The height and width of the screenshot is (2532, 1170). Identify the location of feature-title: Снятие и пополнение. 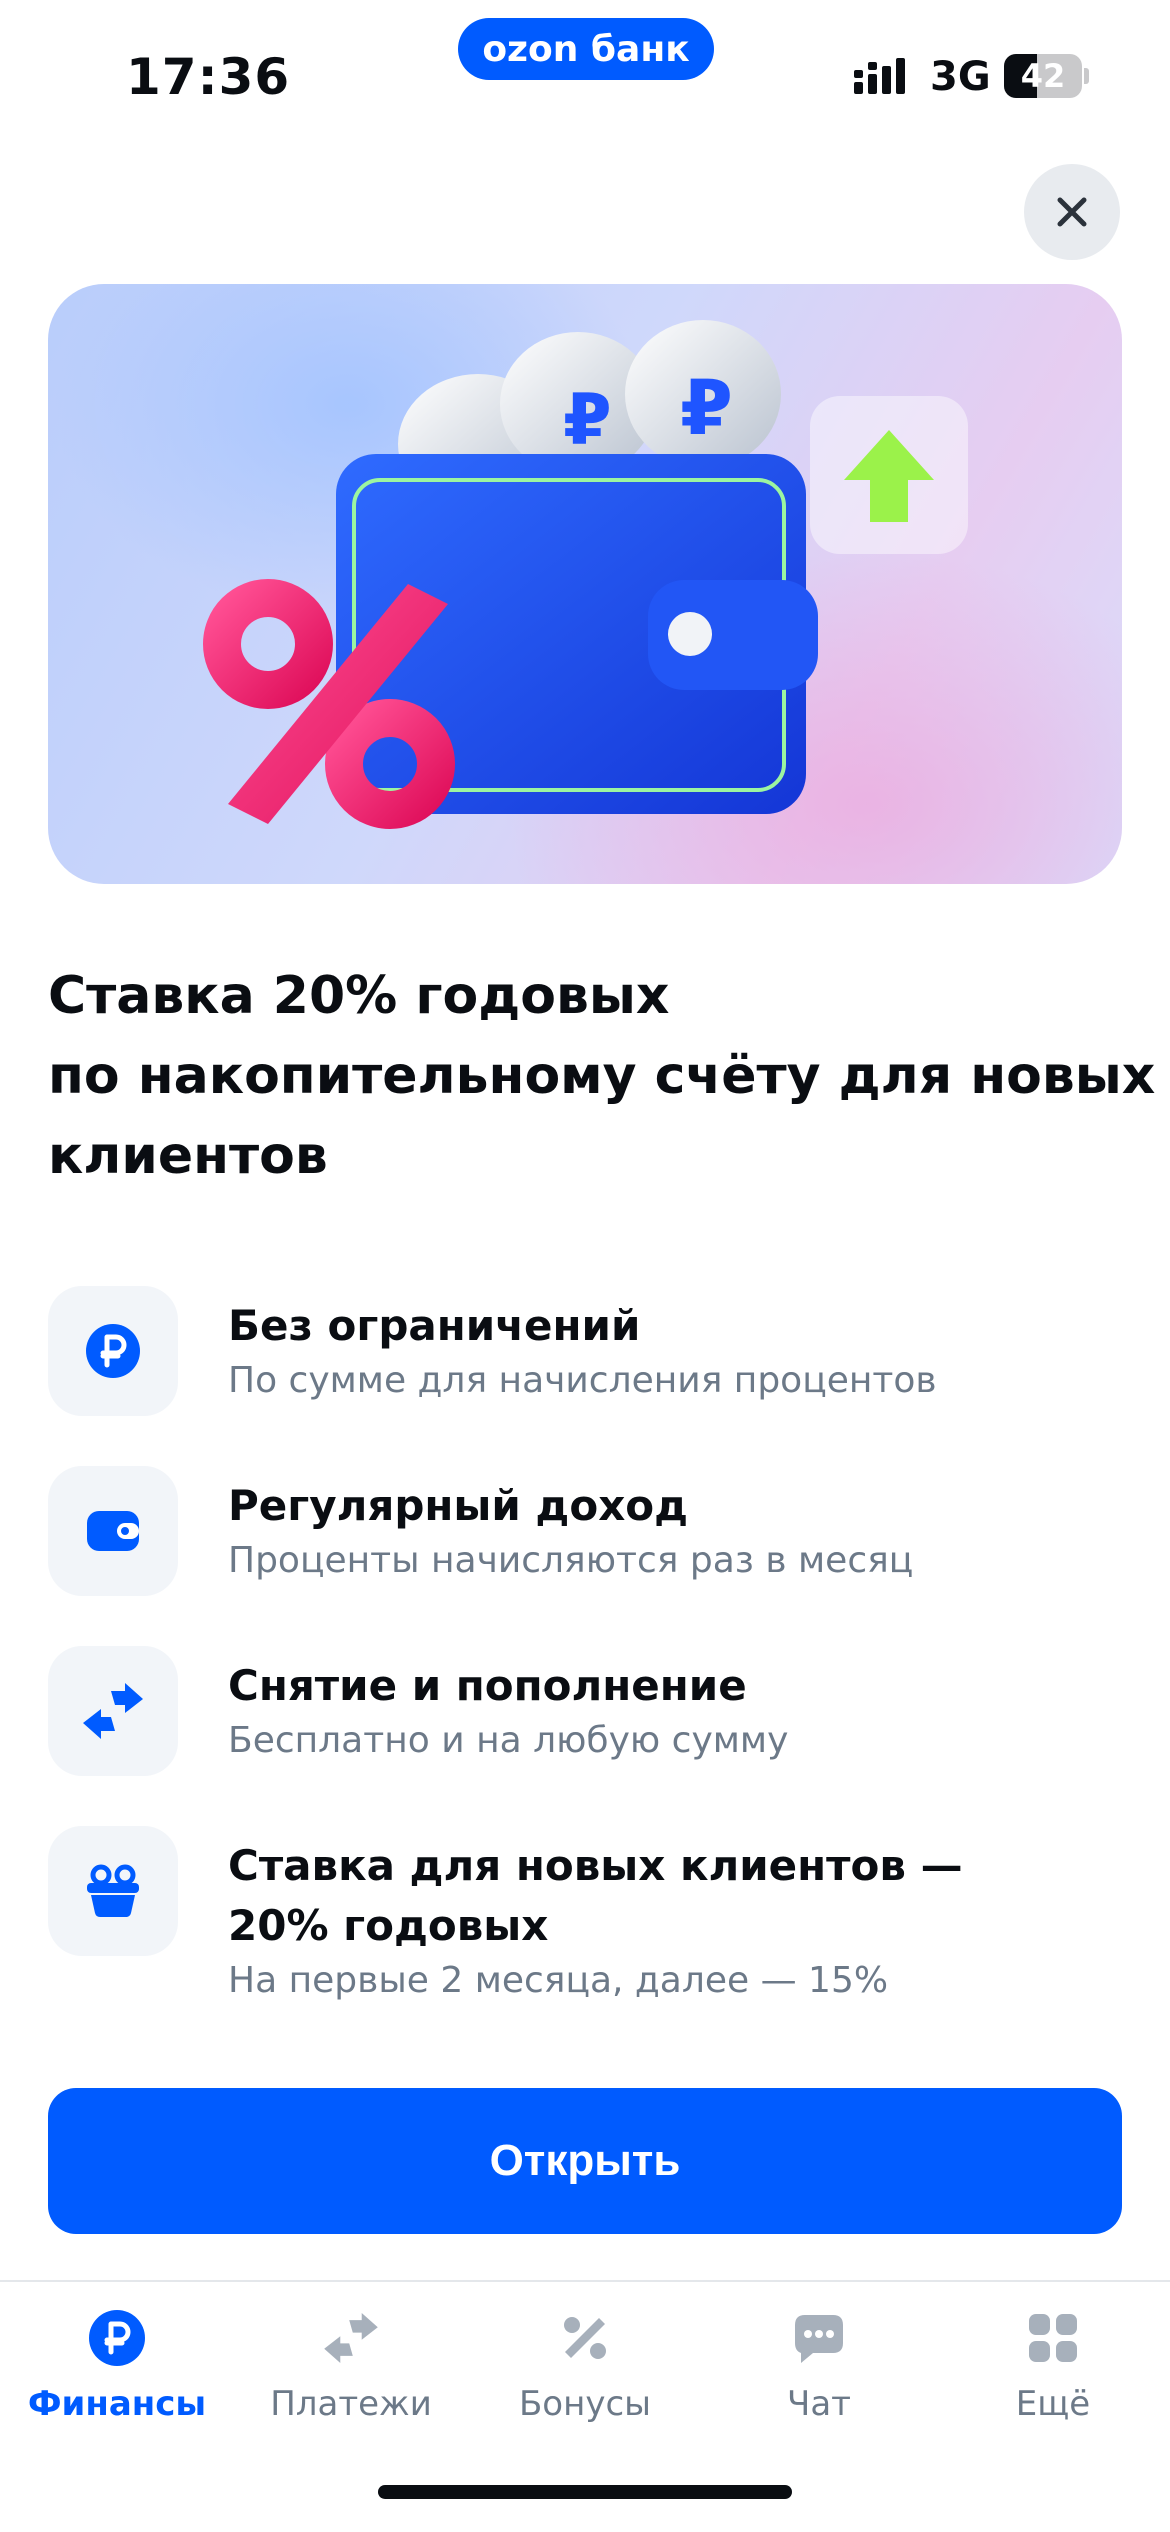
(487, 1685).